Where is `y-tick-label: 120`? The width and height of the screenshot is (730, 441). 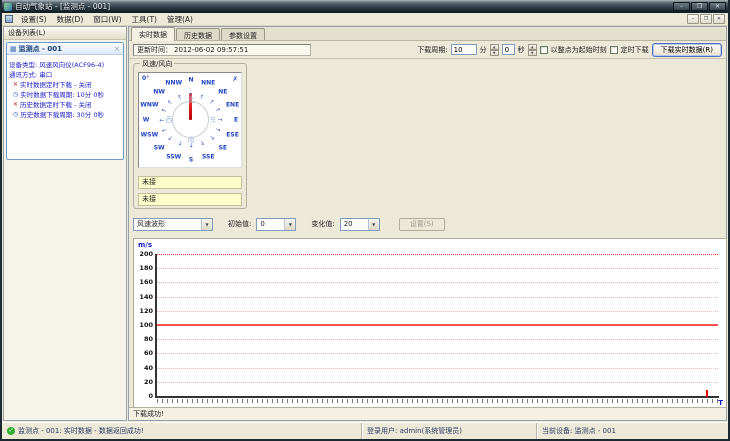
y-tick-label: 120 is located at coordinates (146, 310).